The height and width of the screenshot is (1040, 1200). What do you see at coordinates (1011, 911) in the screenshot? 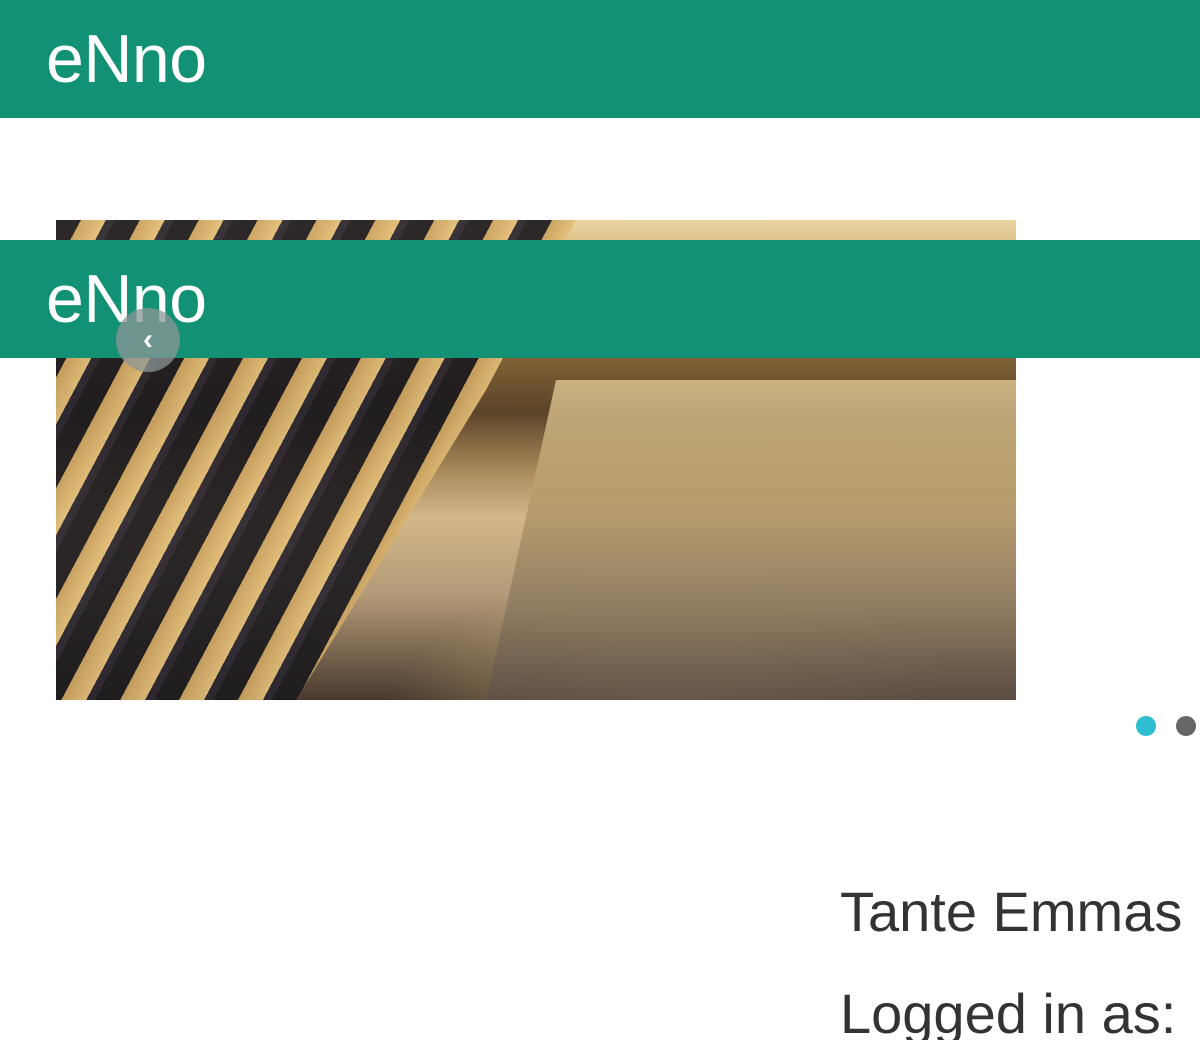
I see `store-name: Tante Emmas` at bounding box center [1011, 911].